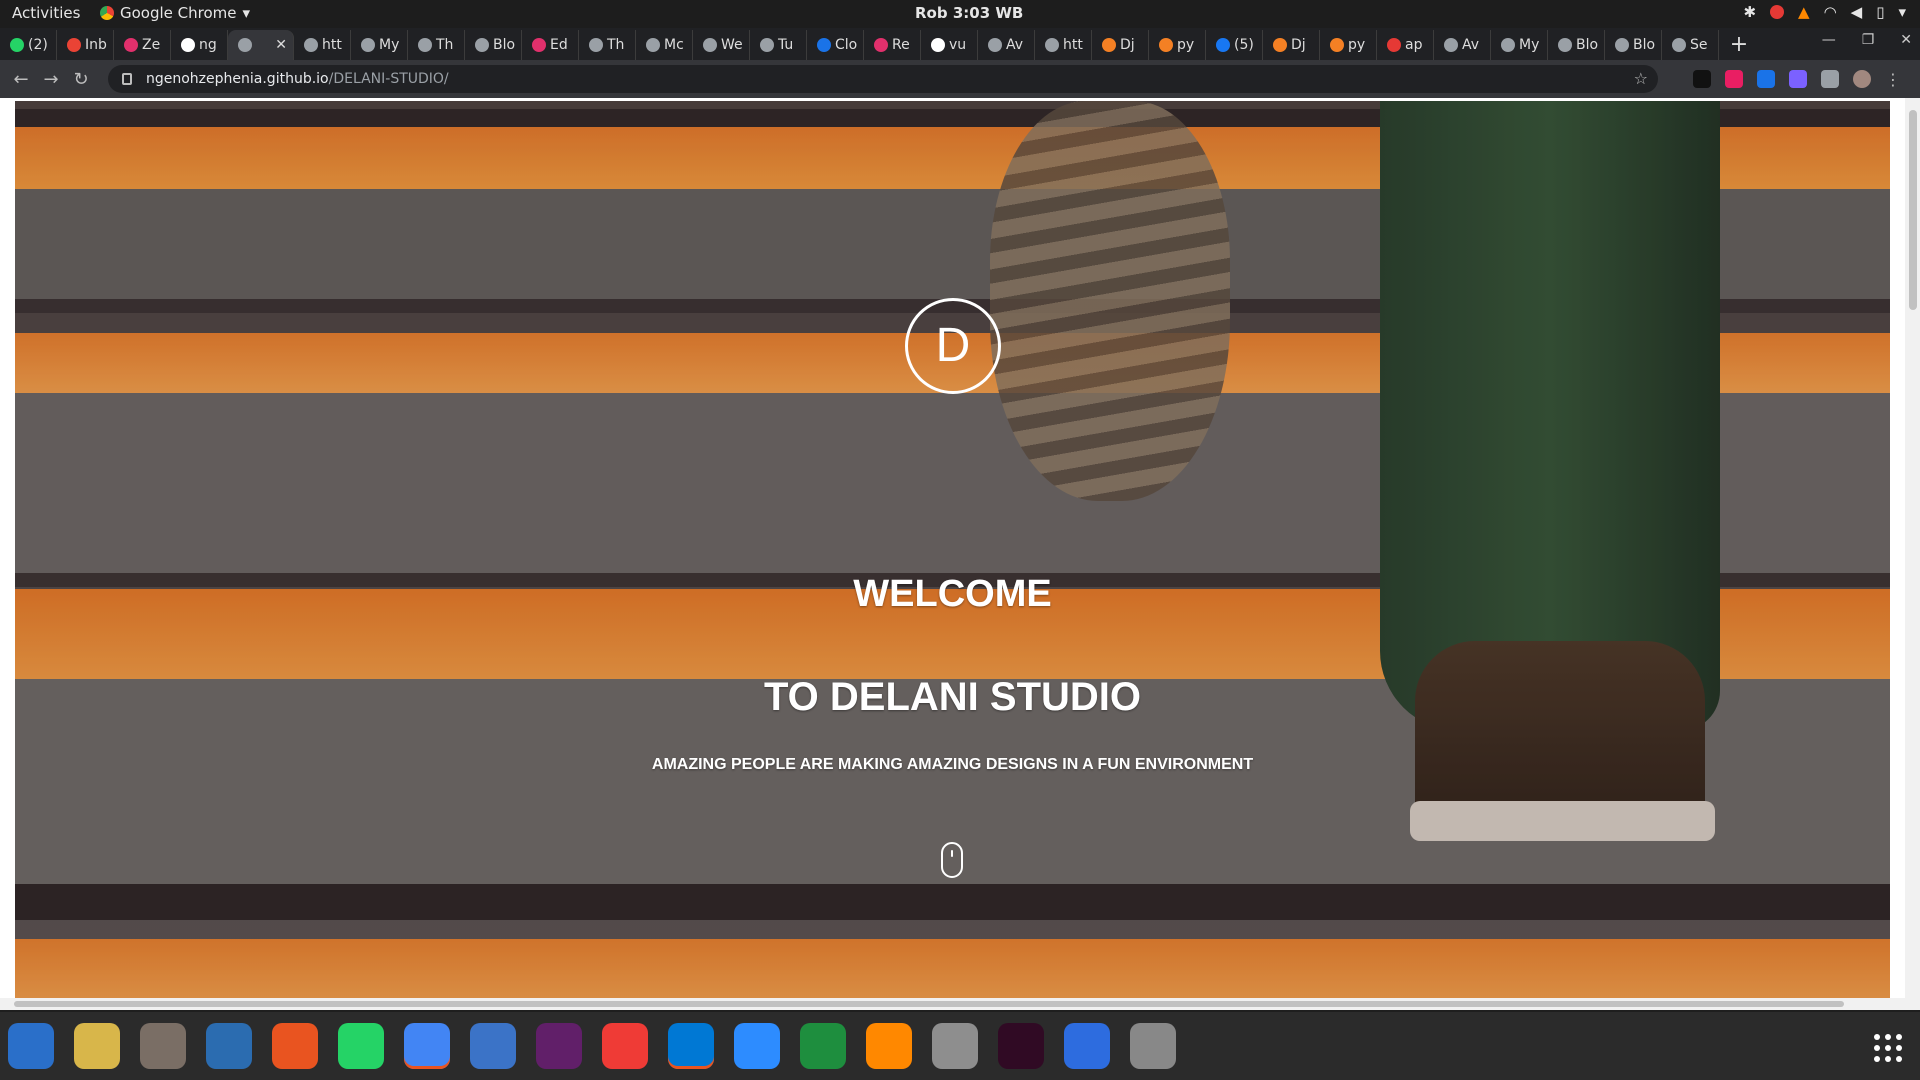  Describe the element at coordinates (229, 1046) in the screenshot. I see `writer-icon` at that location.